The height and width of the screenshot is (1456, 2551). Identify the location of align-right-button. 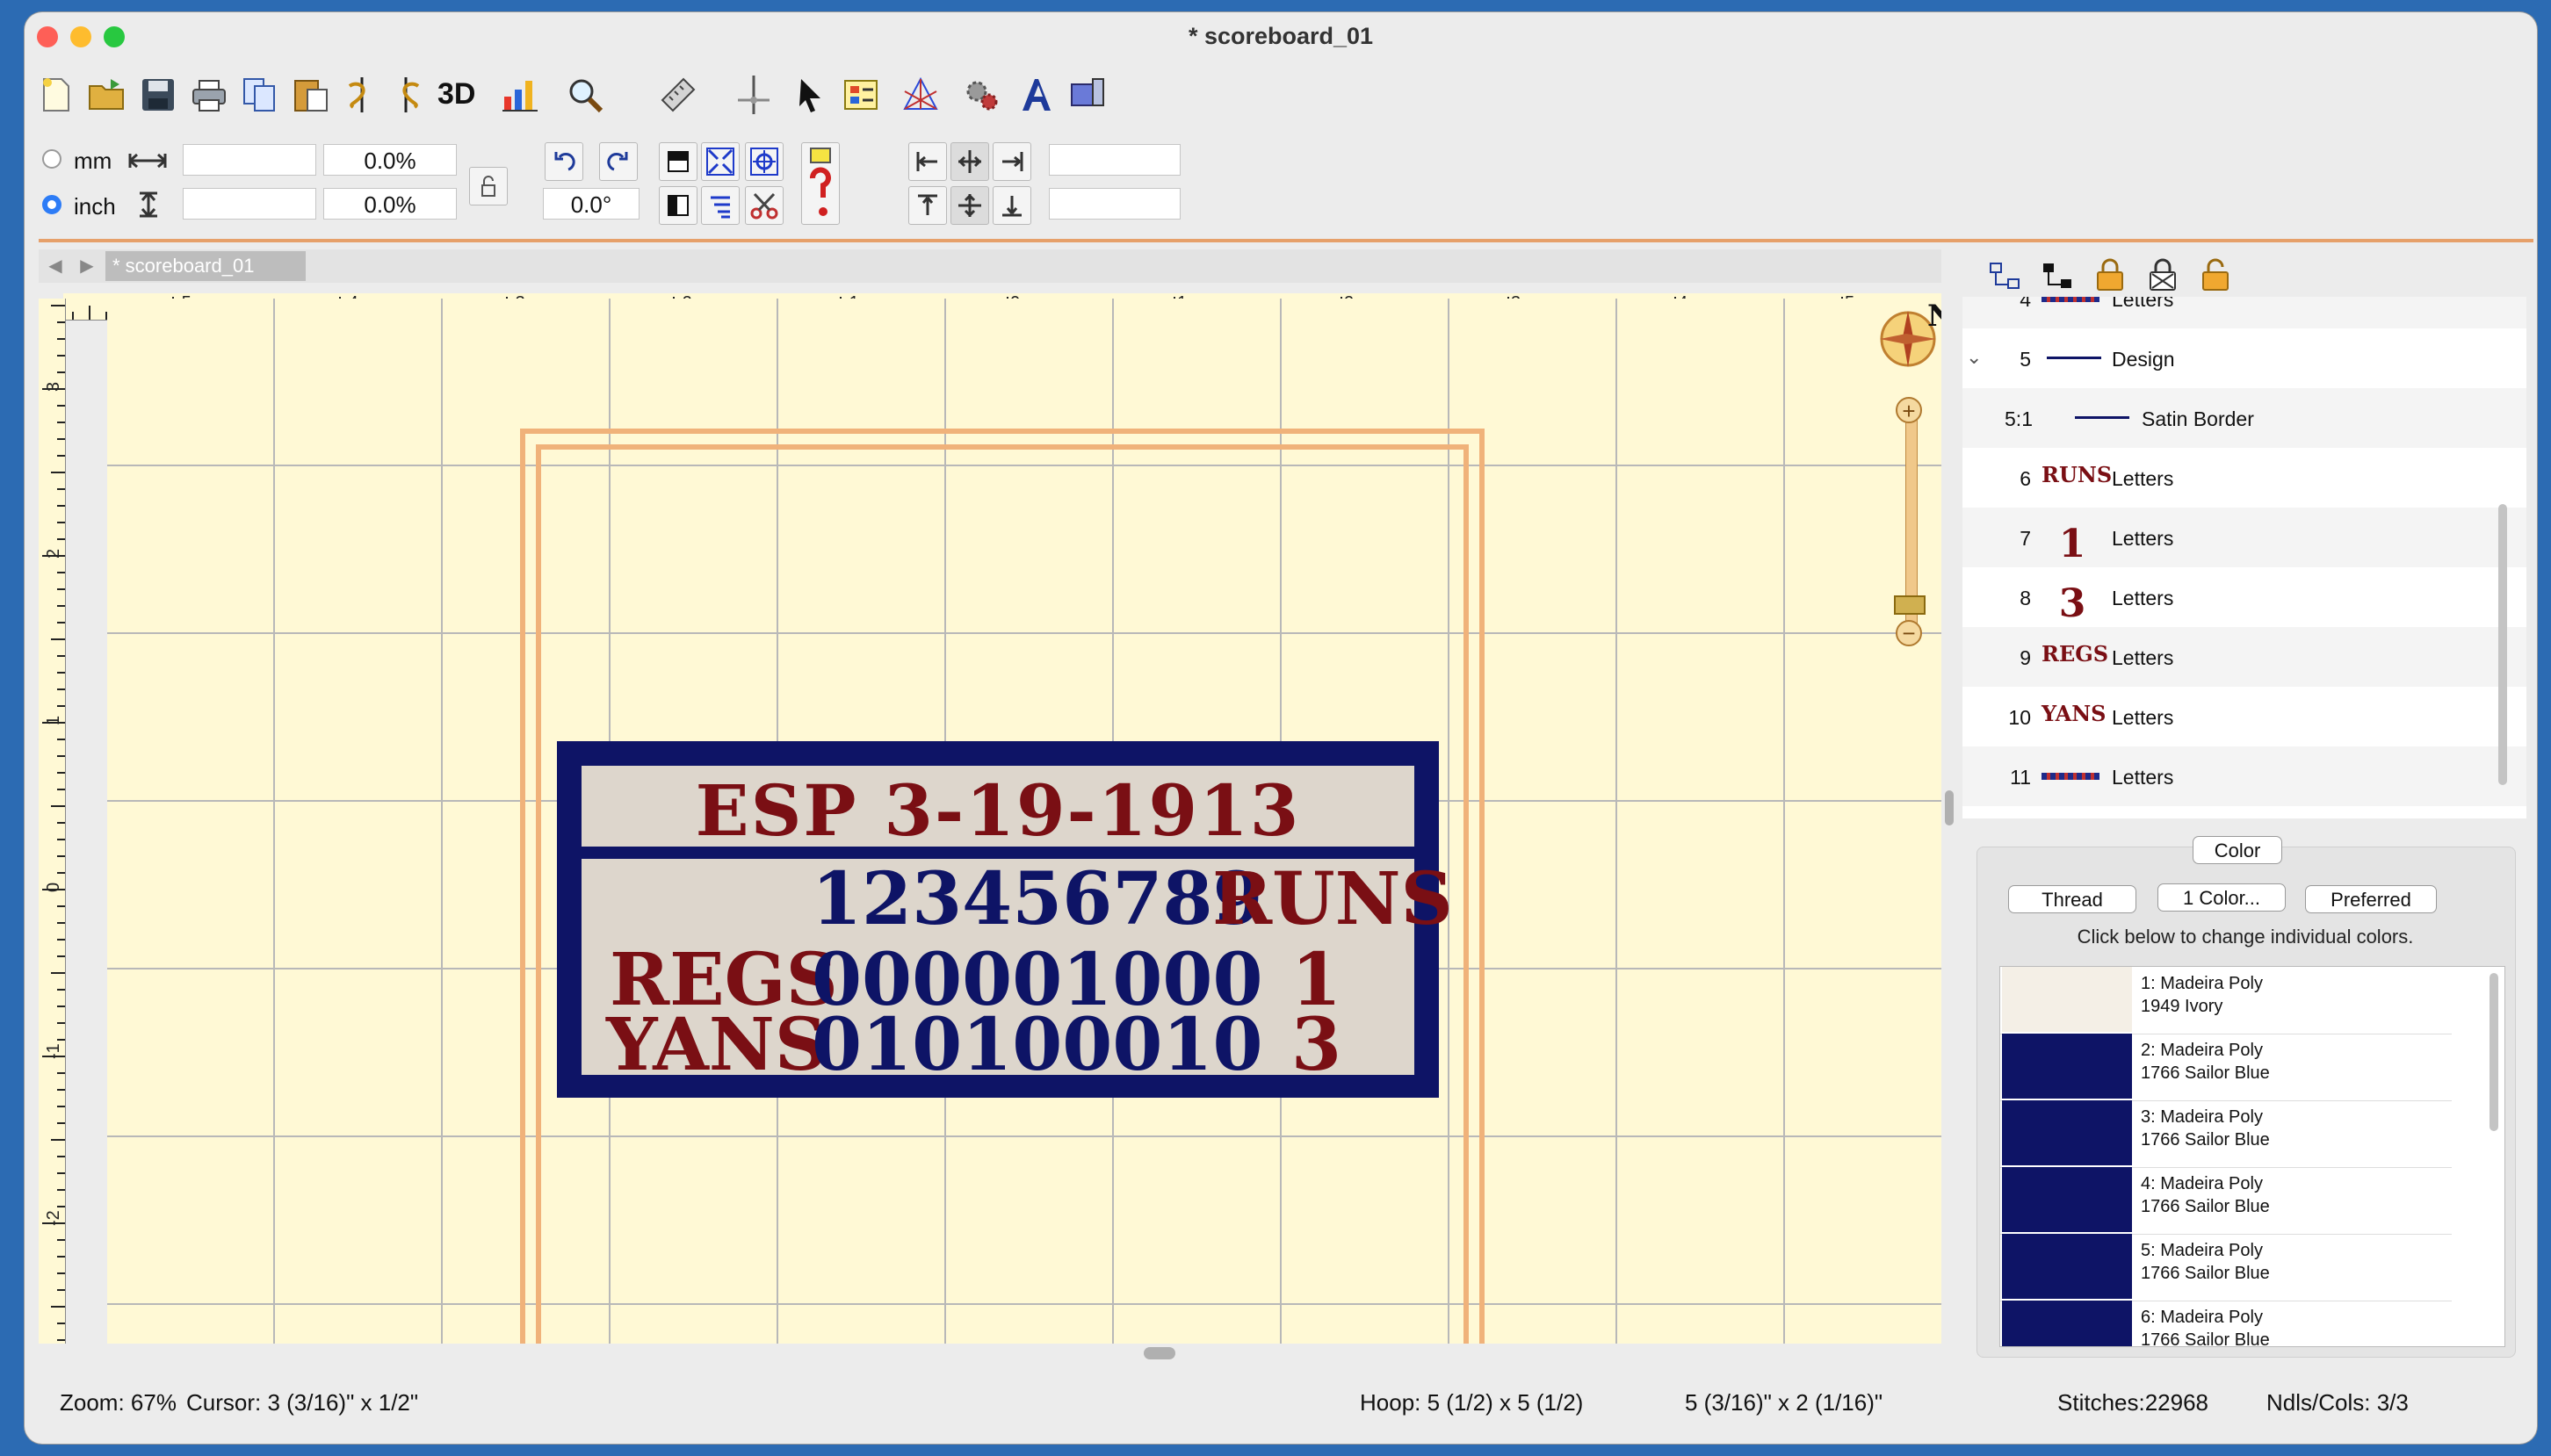
(1012, 161).